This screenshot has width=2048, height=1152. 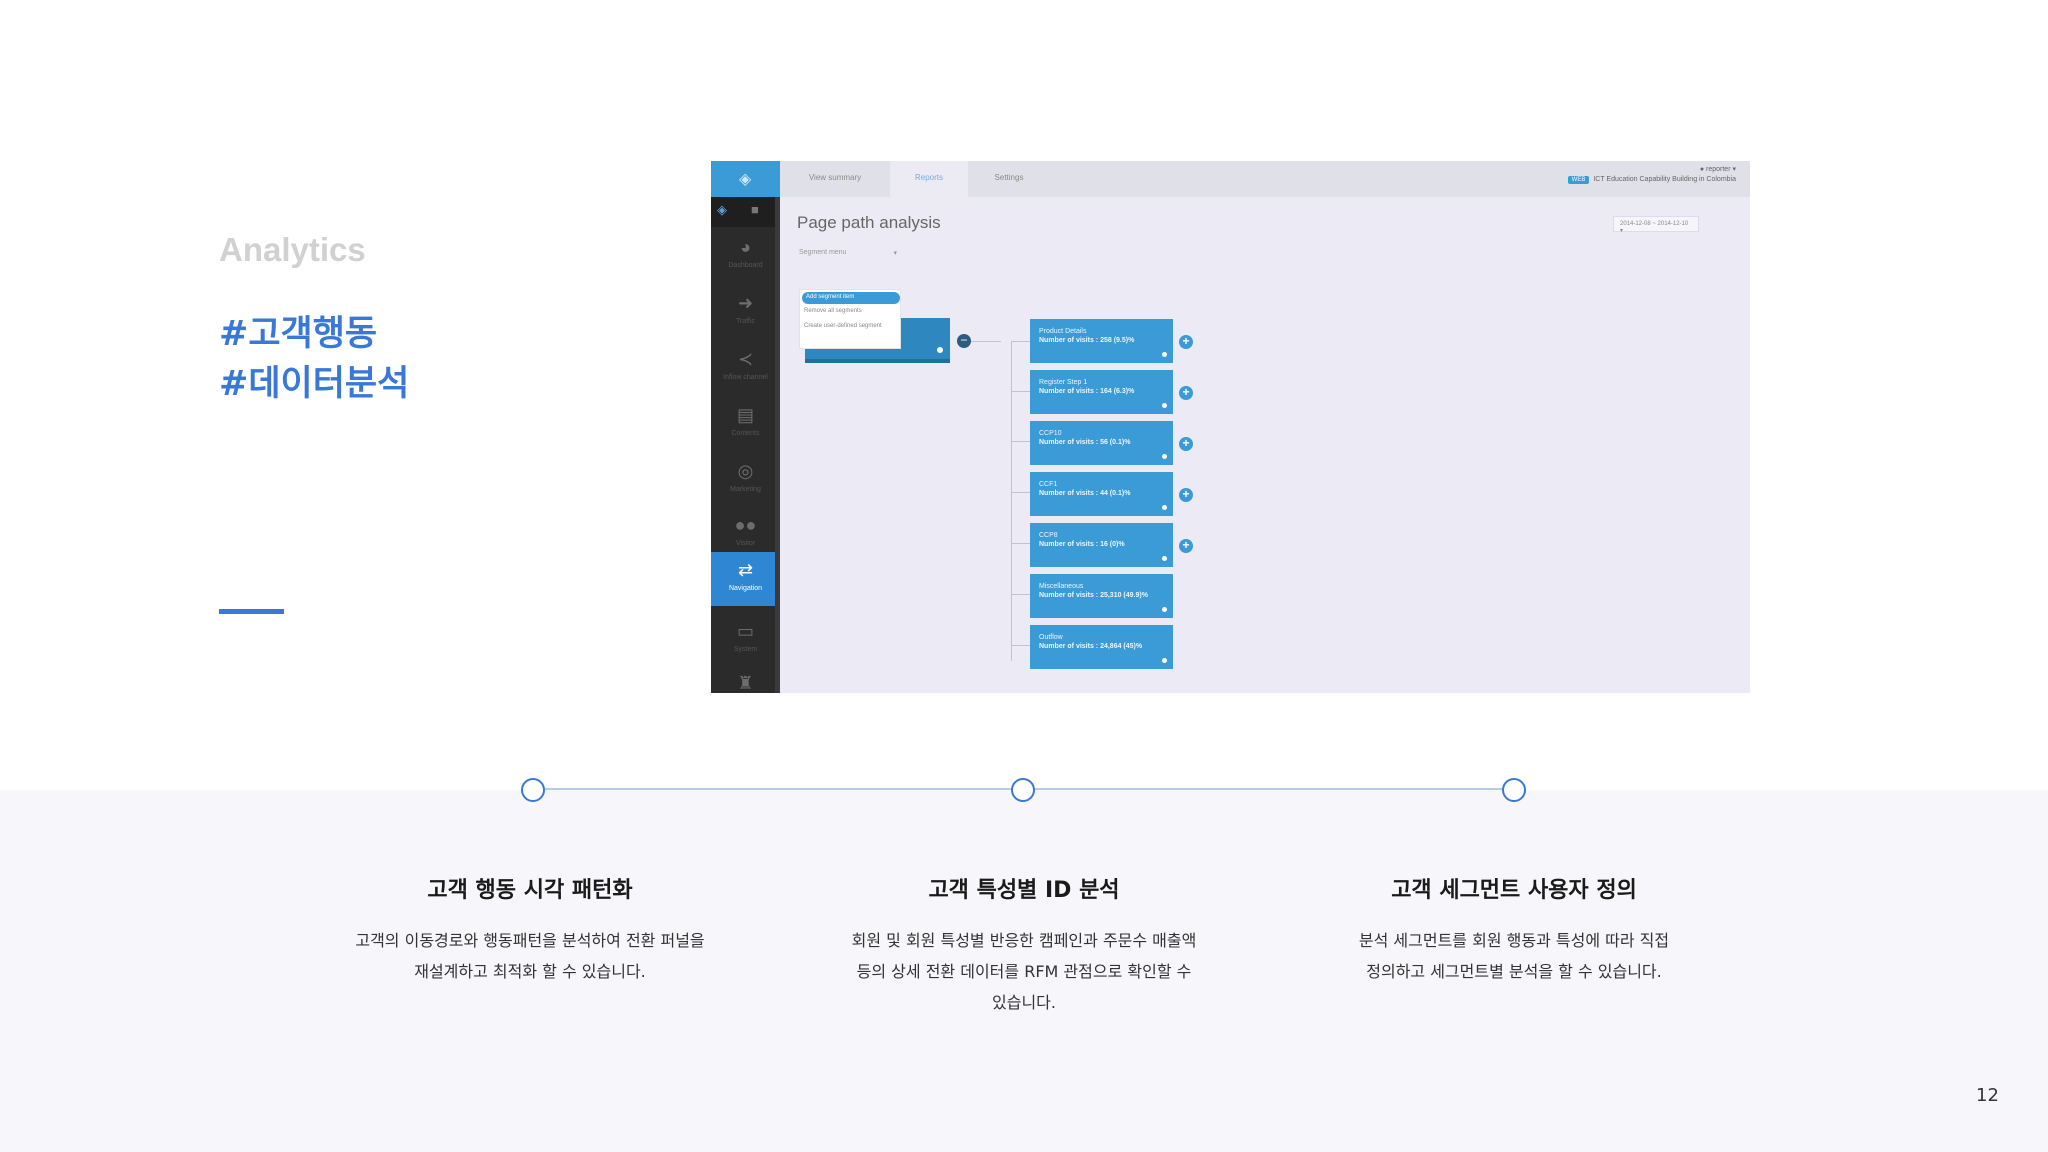 What do you see at coordinates (848, 253) in the screenshot?
I see `segment-menu: Segment menu ▾` at bounding box center [848, 253].